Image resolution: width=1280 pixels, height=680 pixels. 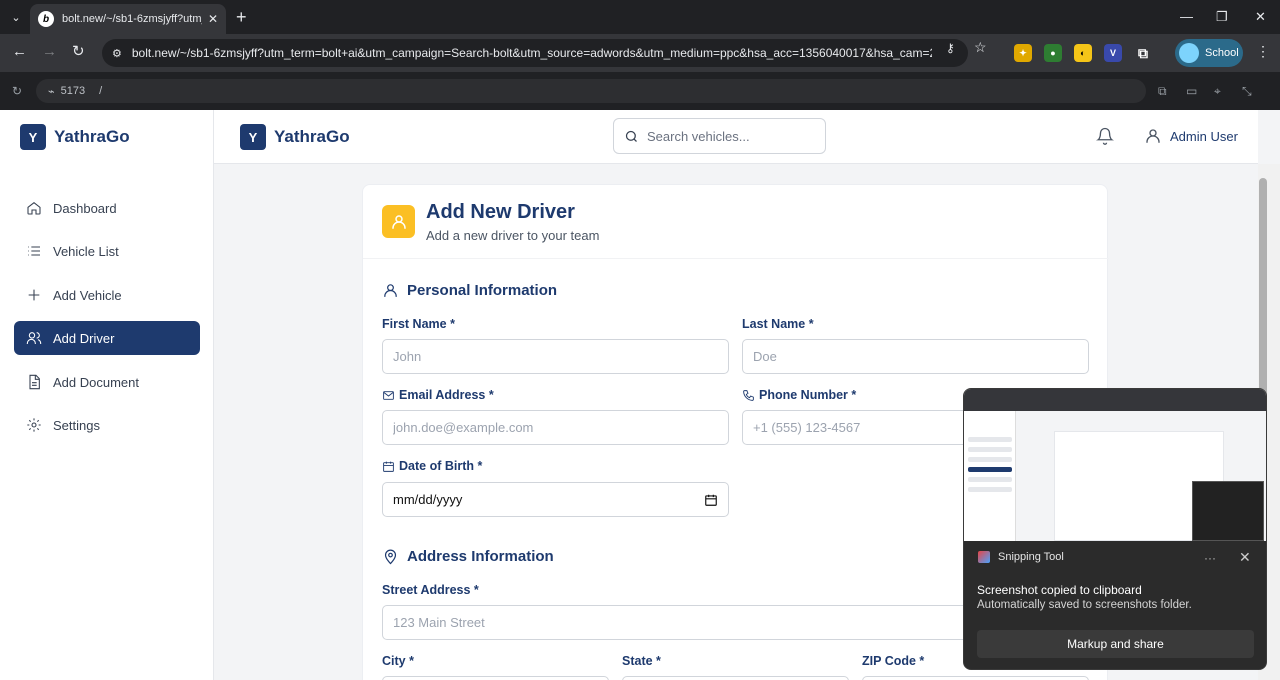 What do you see at coordinates (1059, 590) in the screenshot?
I see `toast-heading: Screenshot copied to clipboard` at bounding box center [1059, 590].